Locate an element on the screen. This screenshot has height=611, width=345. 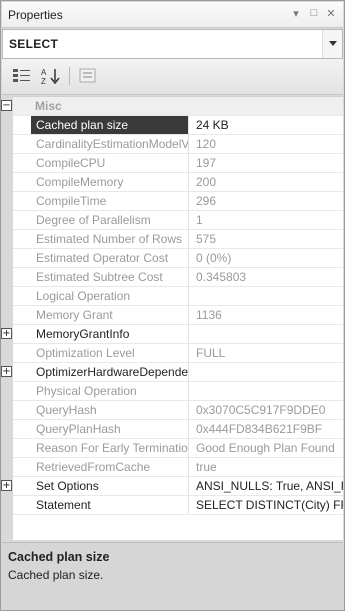
grid-row: CompileCPU 197 is located at coordinates (178, 163).